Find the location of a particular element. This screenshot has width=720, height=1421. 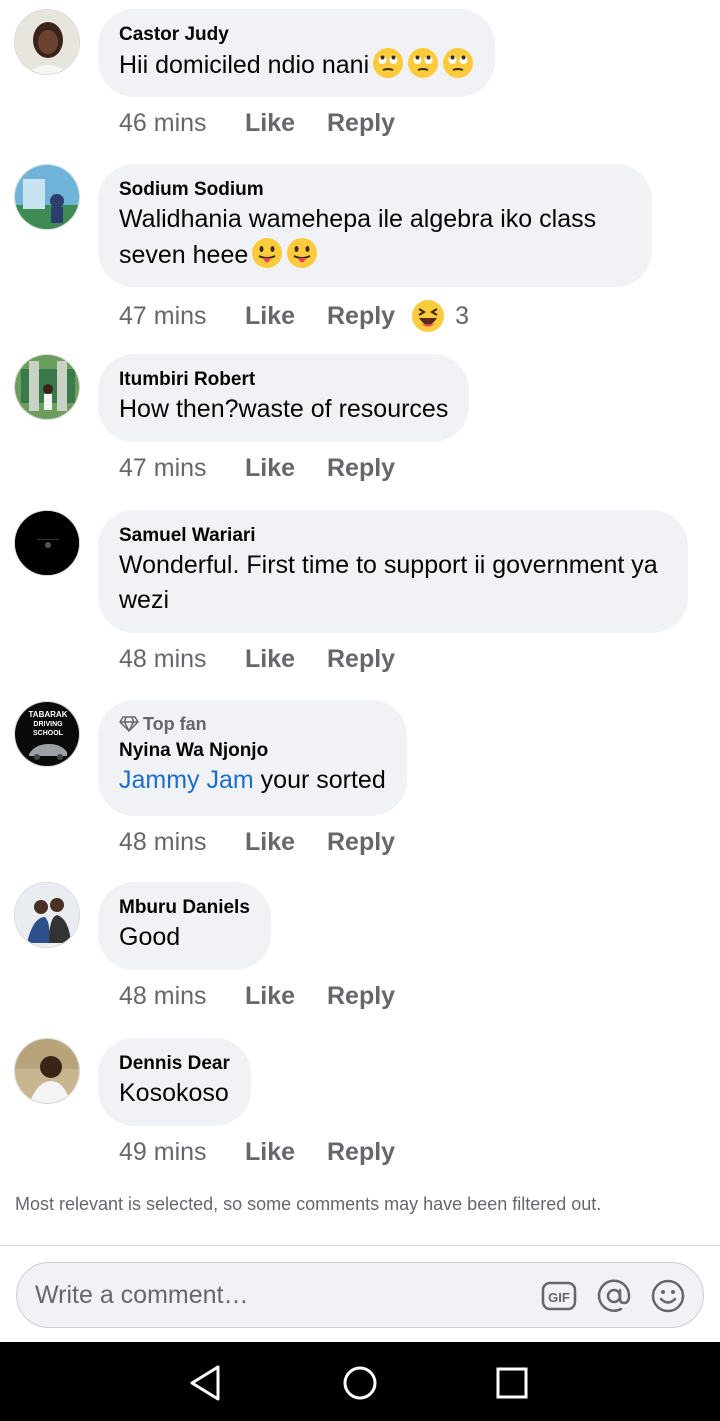

comment-bubble: Mburu Daniels Good is located at coordinates (184, 926).